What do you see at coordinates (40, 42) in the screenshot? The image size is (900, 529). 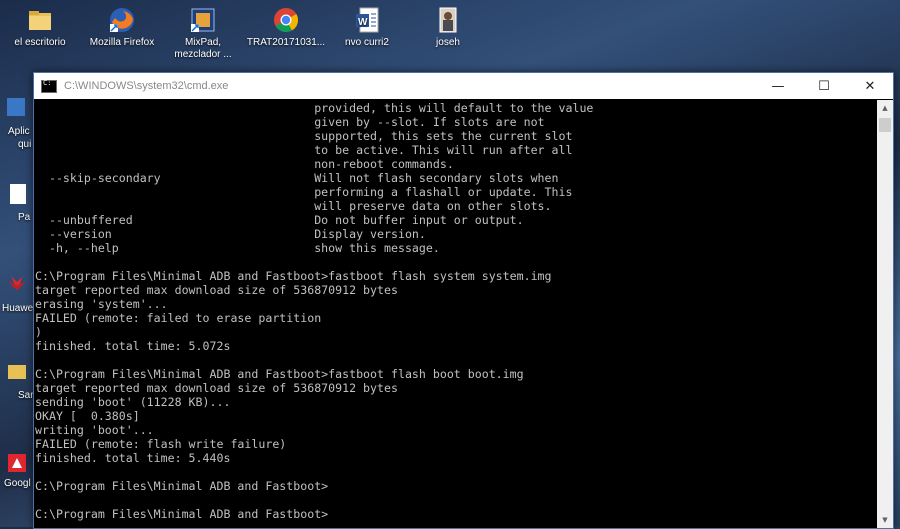 I see `desktop-icon-label: el escritorio` at bounding box center [40, 42].